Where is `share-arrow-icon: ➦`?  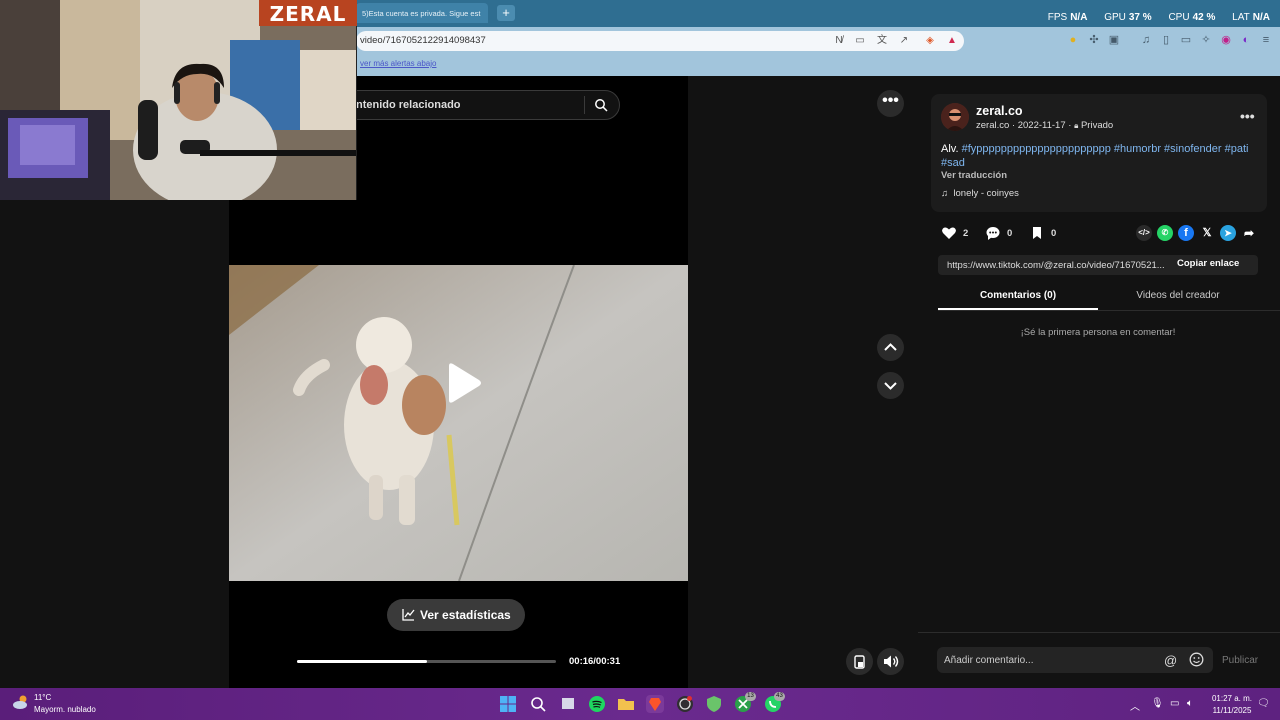
share-arrow-icon: ➦ is located at coordinates (1249, 233).